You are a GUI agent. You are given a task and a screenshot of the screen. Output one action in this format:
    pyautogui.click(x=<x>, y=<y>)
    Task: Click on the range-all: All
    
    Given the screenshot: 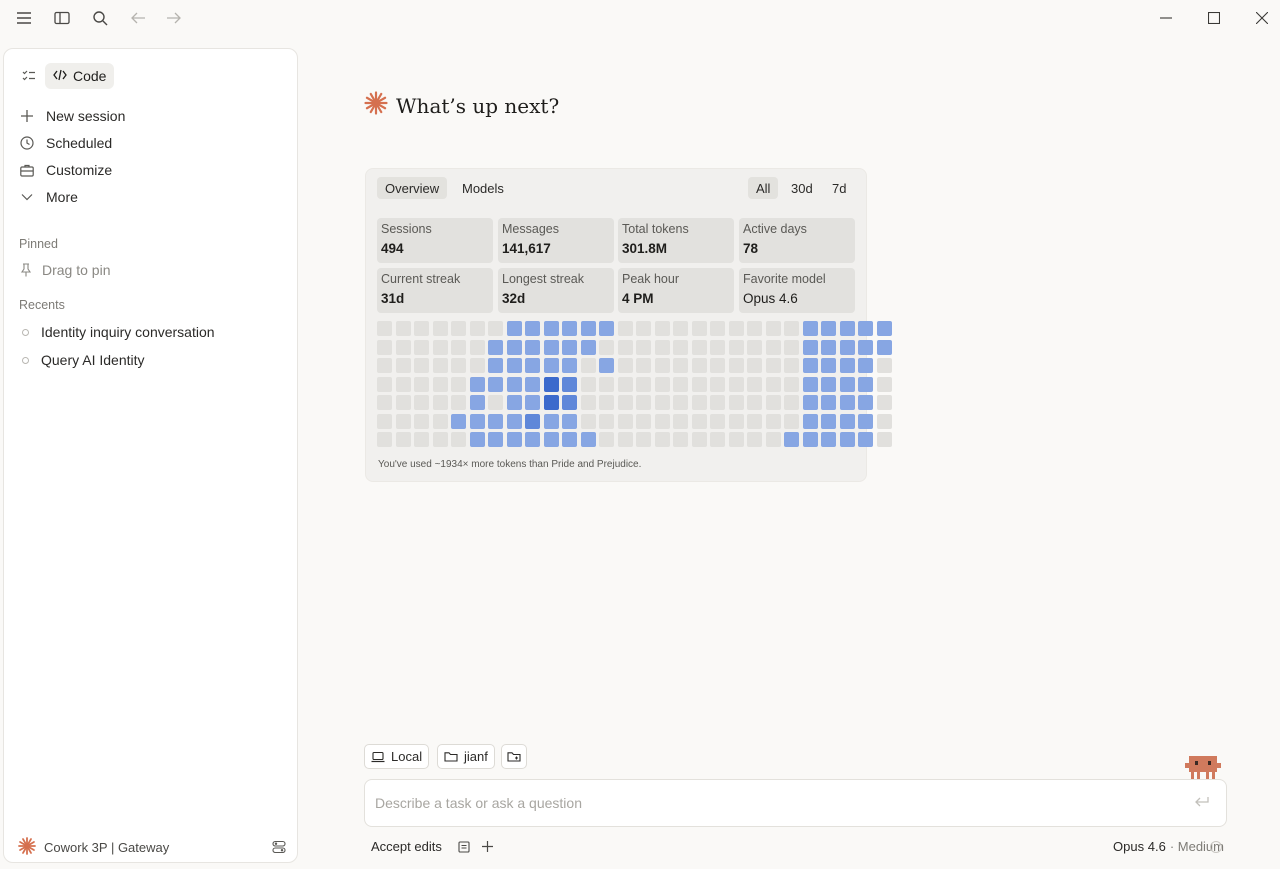 What is the action you would take?
    pyautogui.click(x=763, y=188)
    